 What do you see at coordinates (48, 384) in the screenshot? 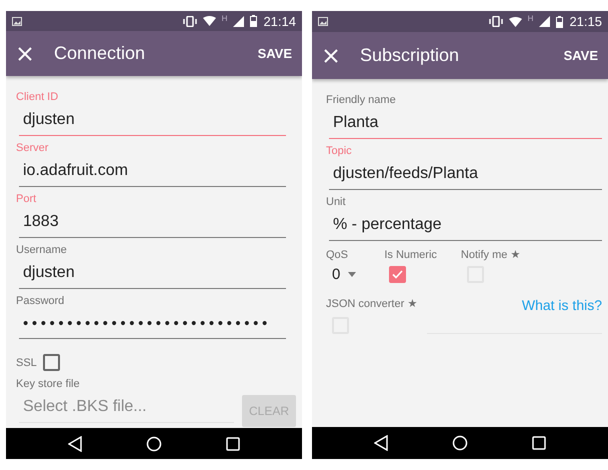
I see `field-label: Key store file` at bounding box center [48, 384].